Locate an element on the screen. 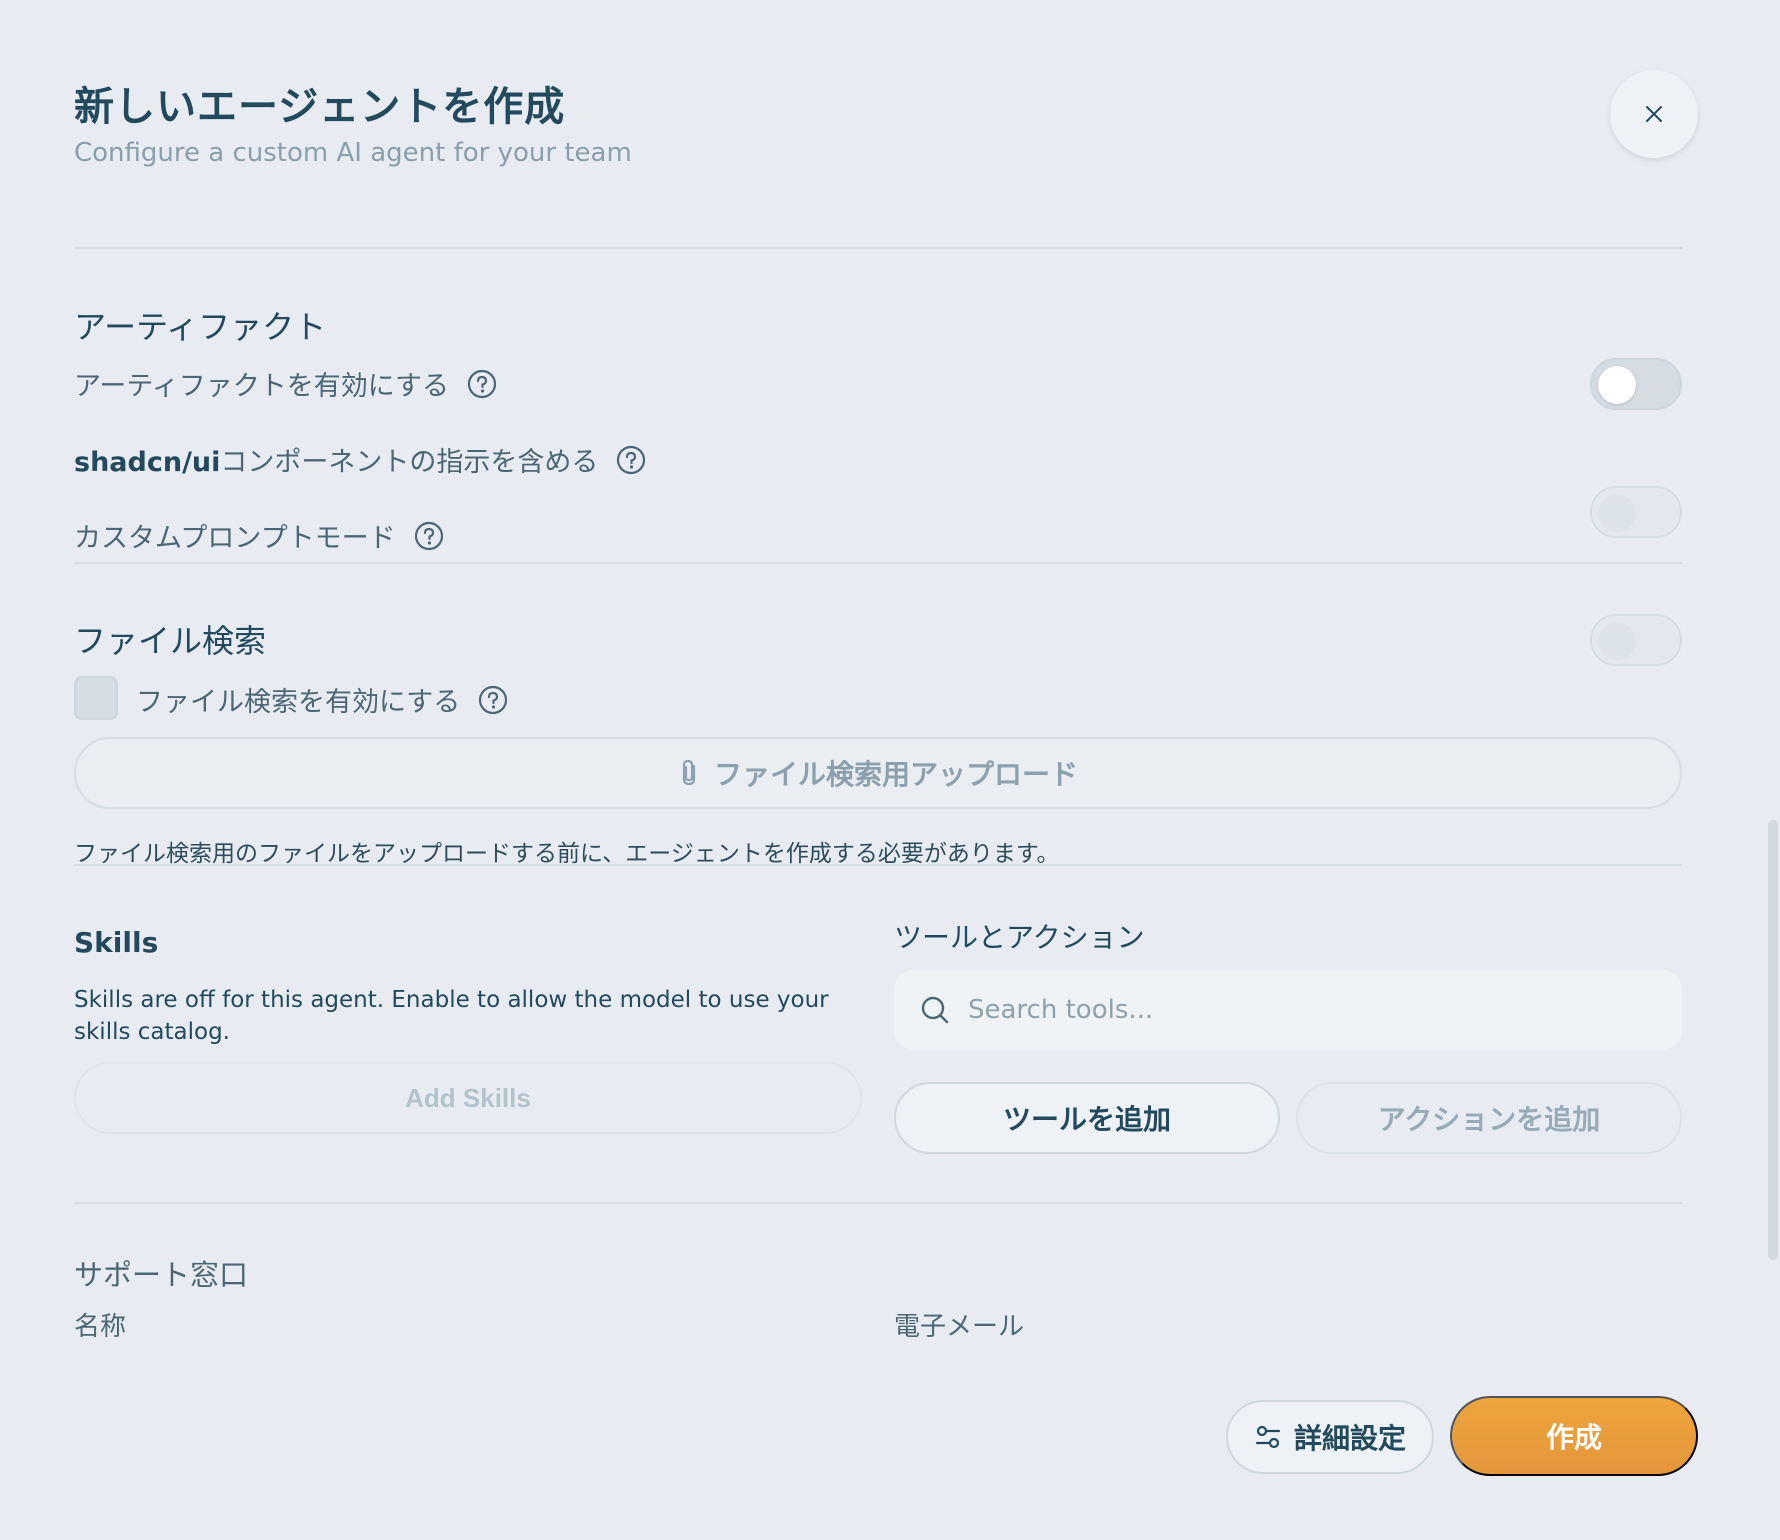 This screenshot has width=1780, height=1540. paperclip-icon is located at coordinates (689, 772).